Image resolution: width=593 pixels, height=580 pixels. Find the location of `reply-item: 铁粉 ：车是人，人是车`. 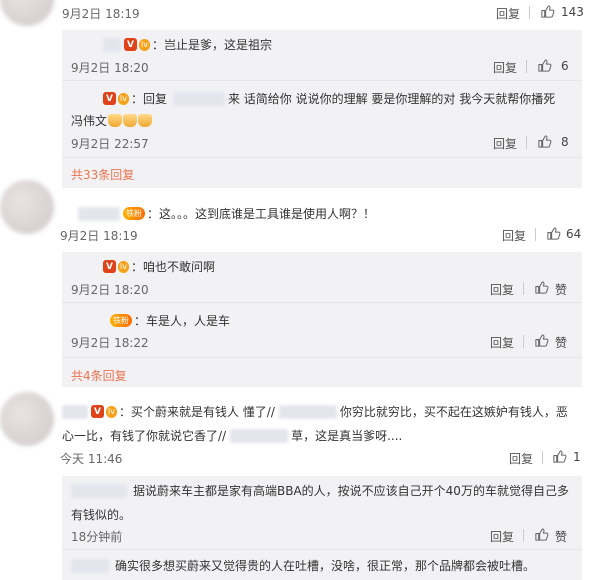

reply-item: 铁粉 ：车是人，人是车 is located at coordinates (170, 320).